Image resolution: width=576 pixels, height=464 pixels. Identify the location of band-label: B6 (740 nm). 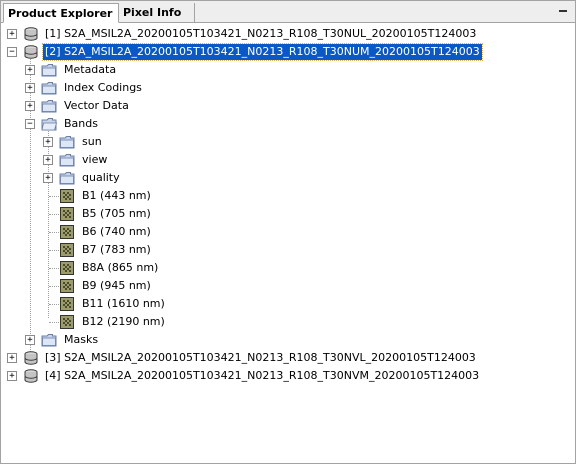
(116, 232).